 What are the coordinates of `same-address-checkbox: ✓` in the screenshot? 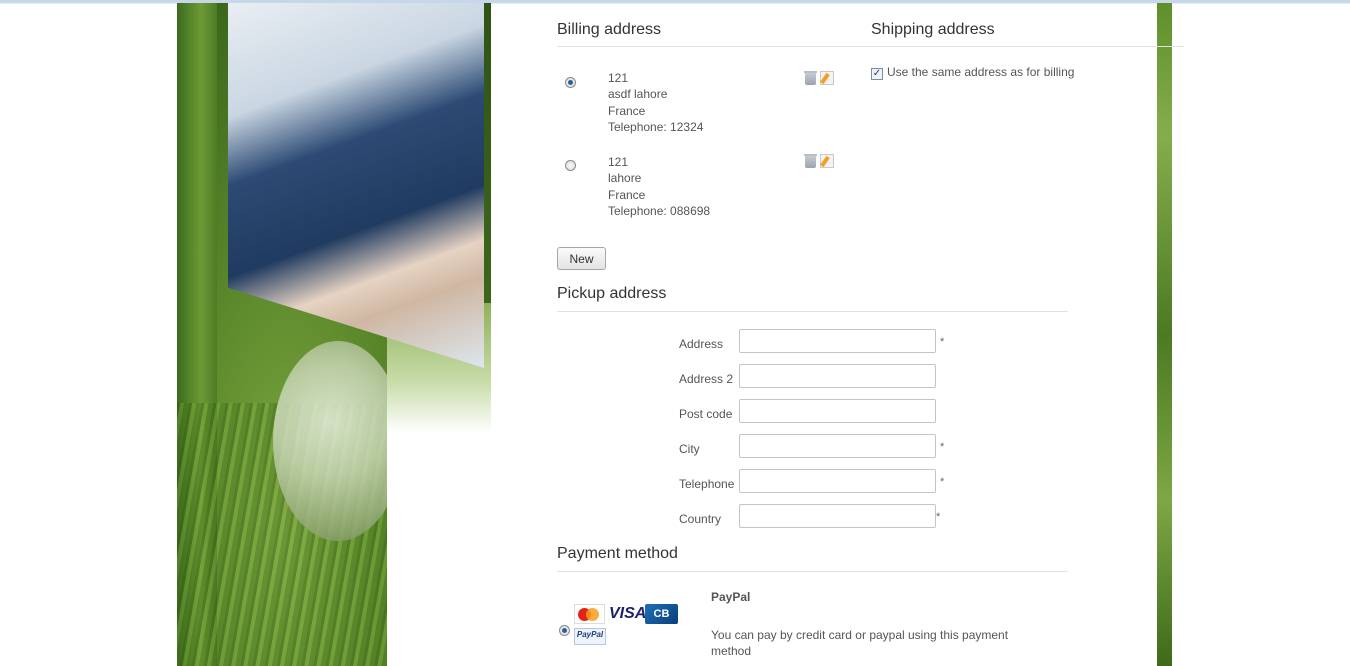 It's located at (877, 74).